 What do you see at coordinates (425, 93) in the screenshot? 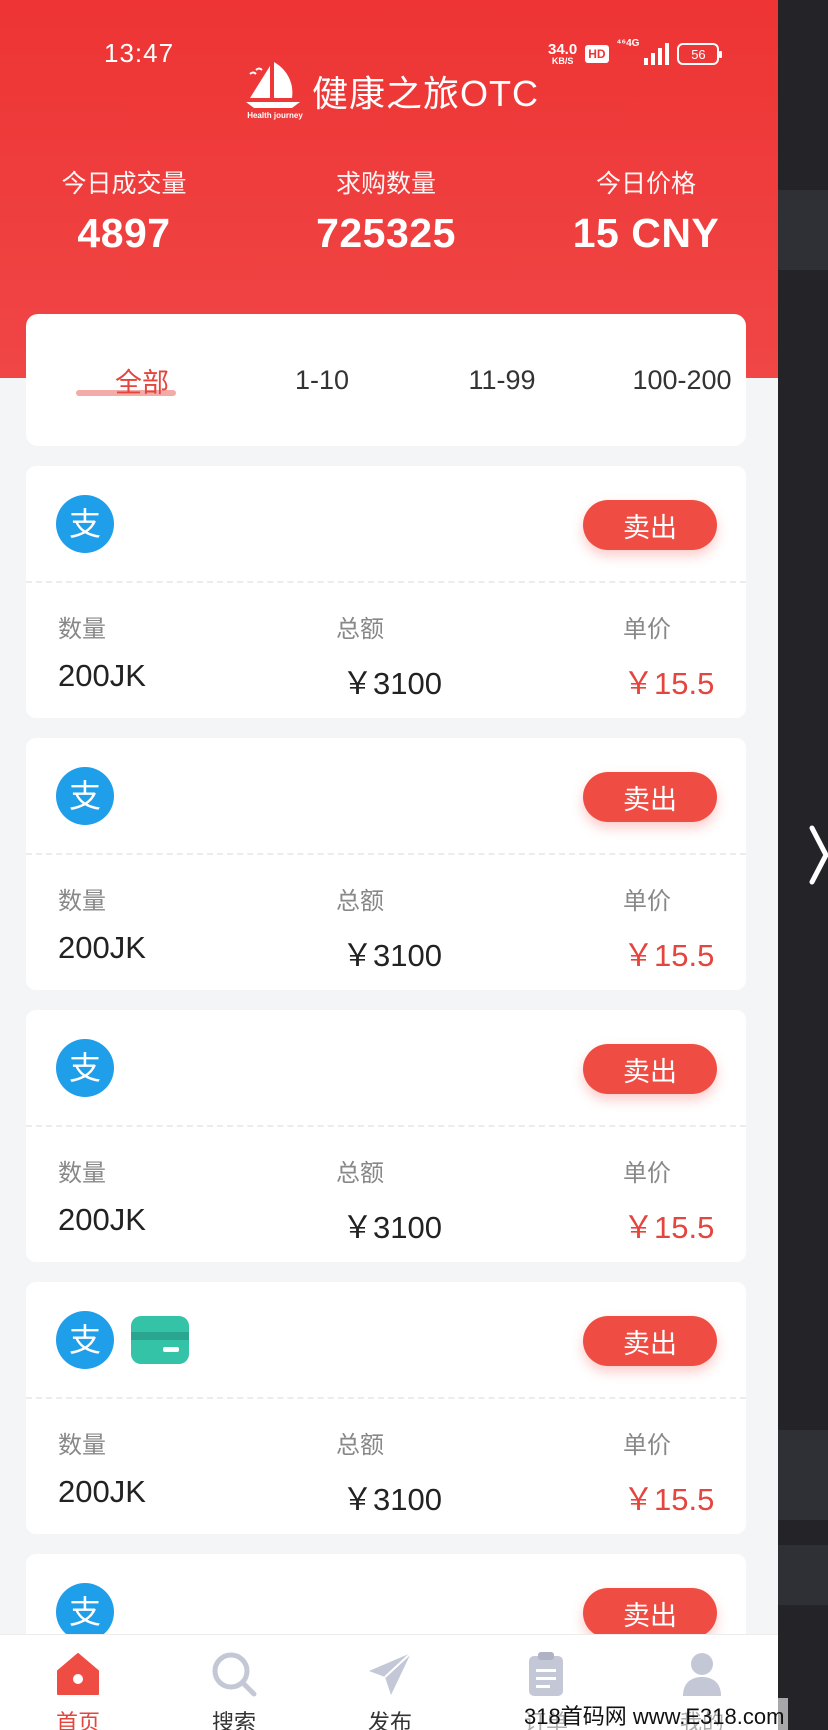
I see `app-title: 健康之旅OTC` at bounding box center [425, 93].